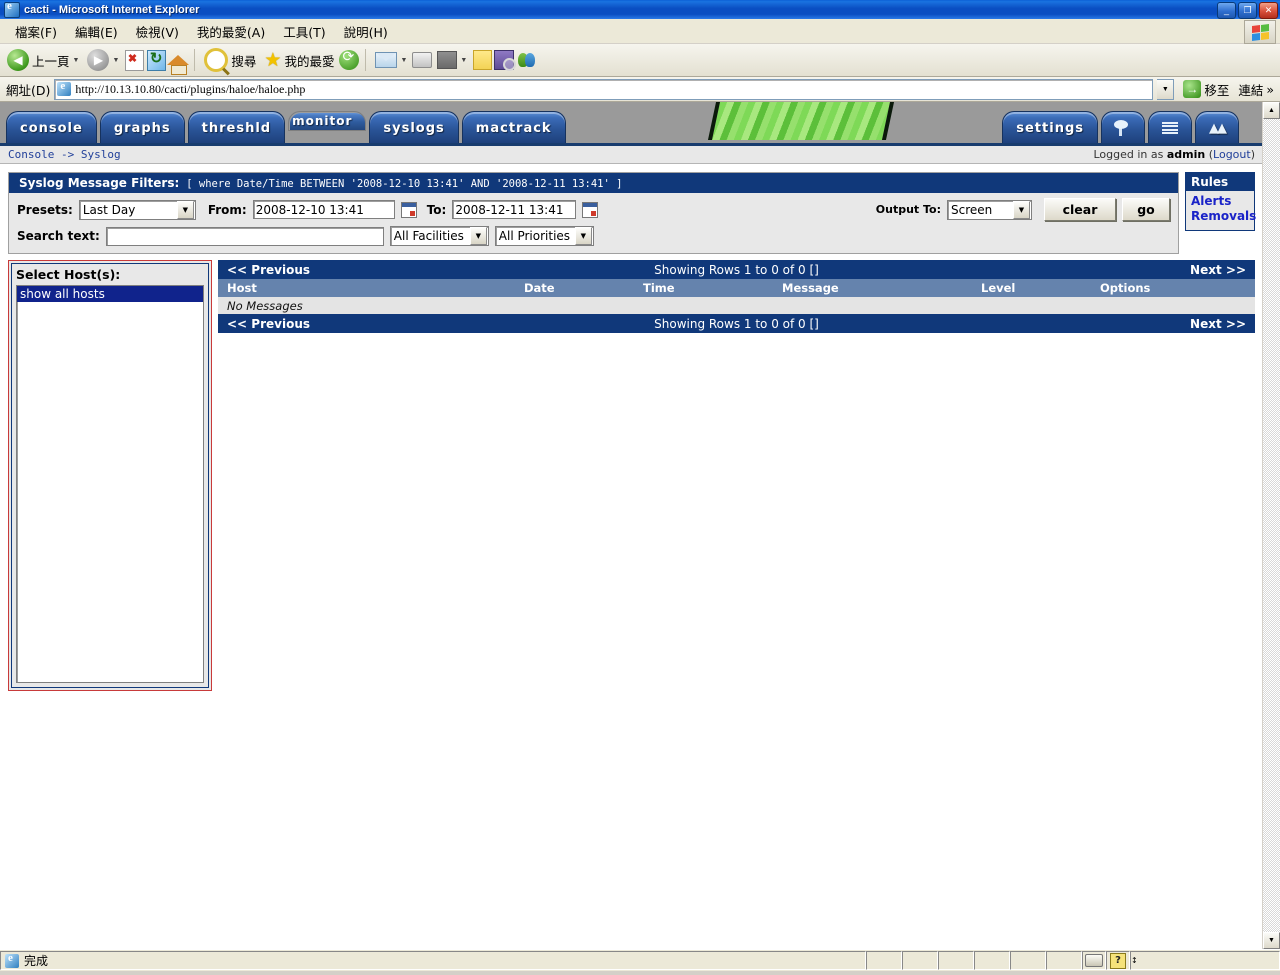 The height and width of the screenshot is (975, 1280). I want to click on links-button: 連結 », so click(1258, 89).